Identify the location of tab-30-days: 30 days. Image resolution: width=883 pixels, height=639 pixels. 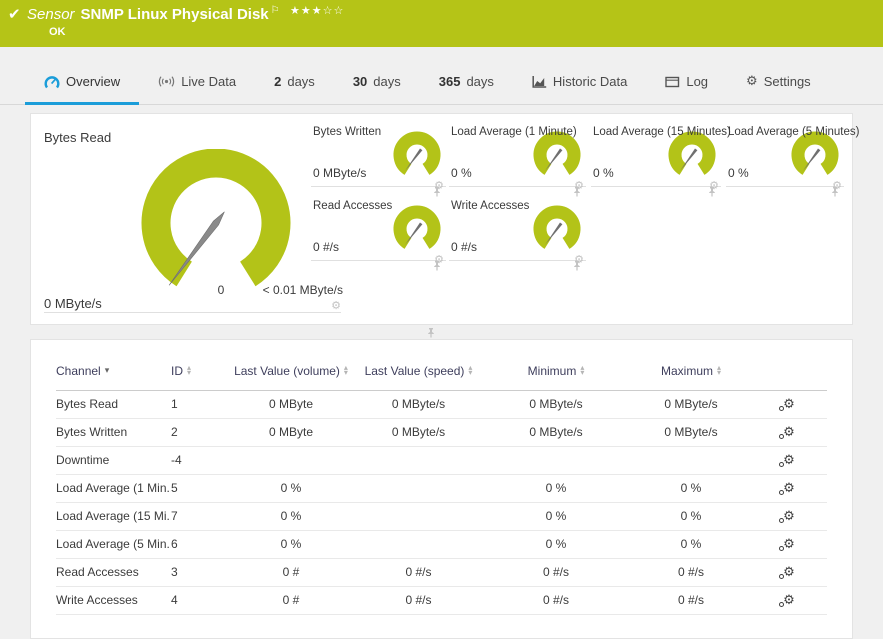
(377, 89).